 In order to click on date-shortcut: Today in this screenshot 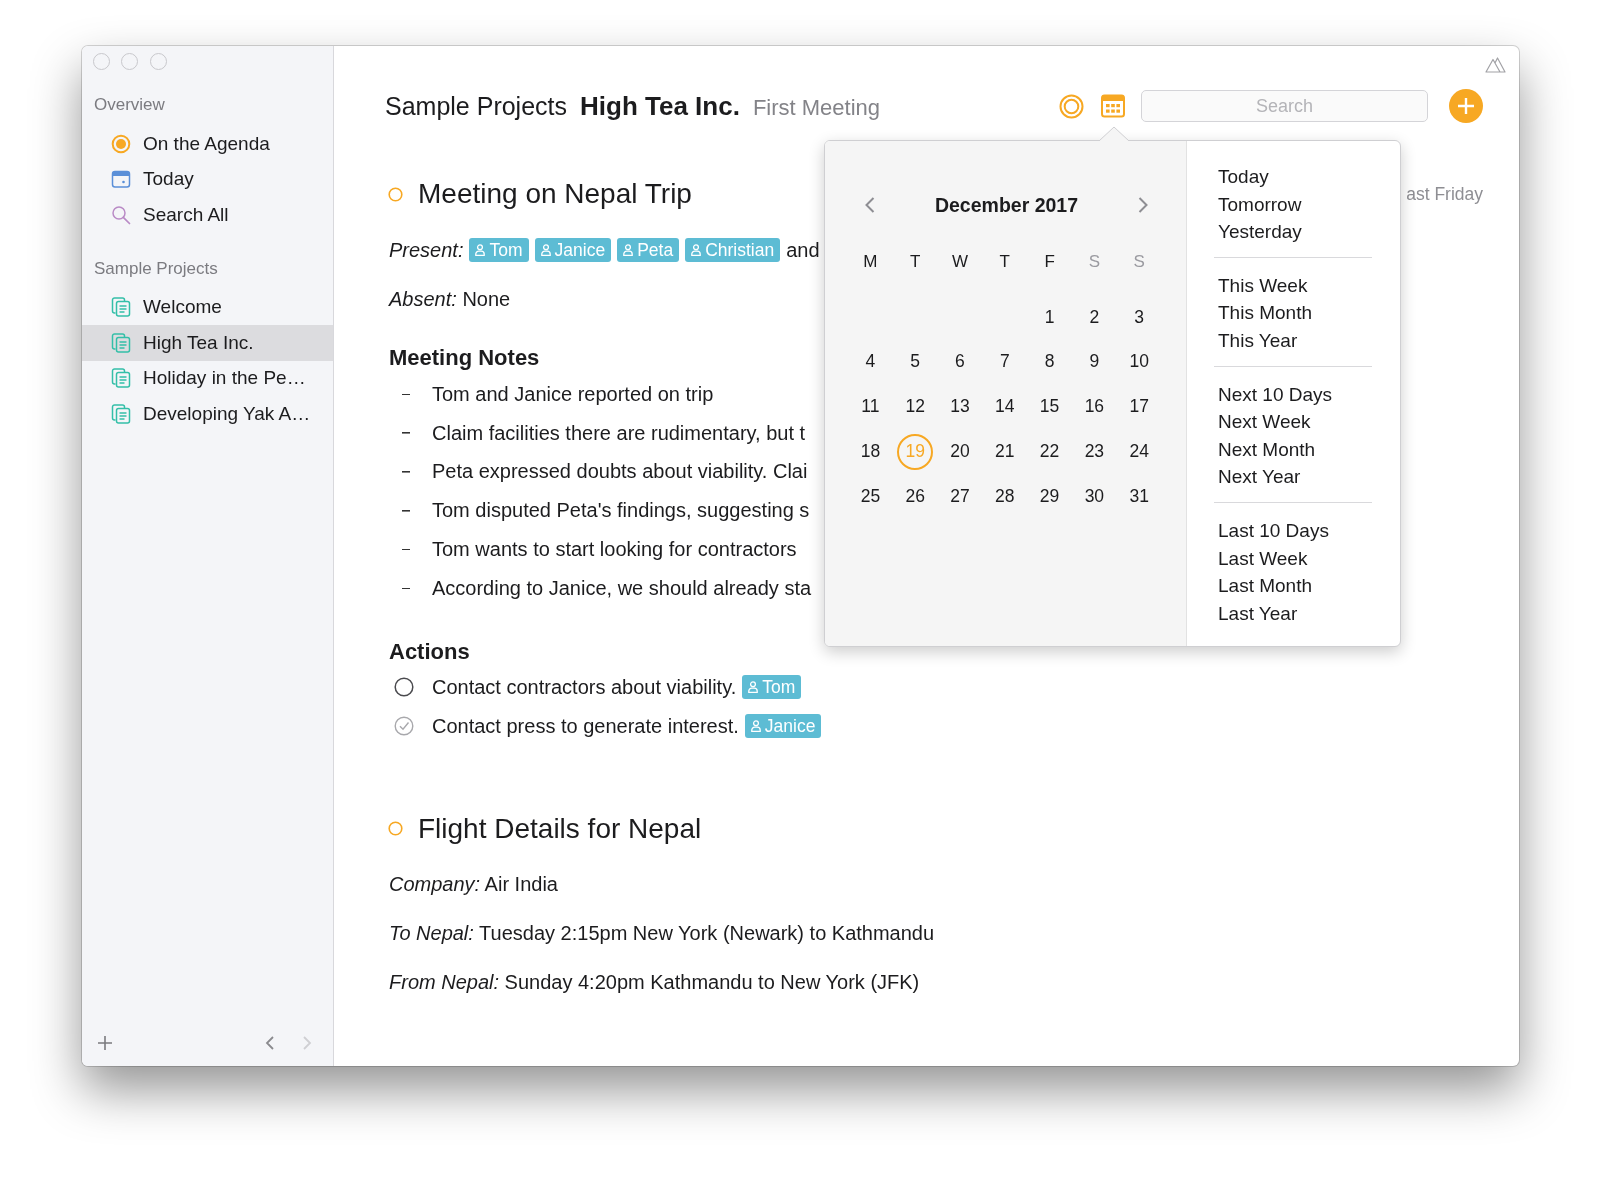, I will do `click(1243, 177)`.